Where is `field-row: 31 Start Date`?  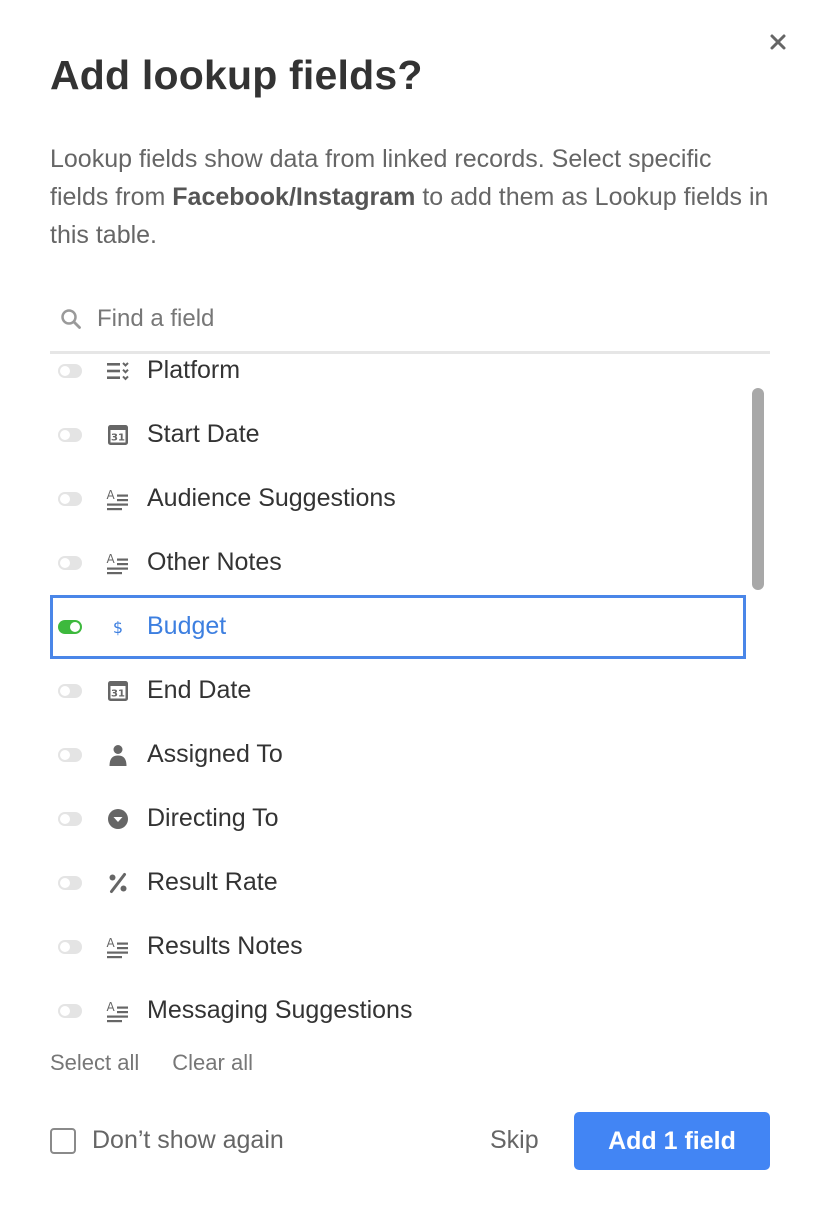 field-row: 31 Start Date is located at coordinates (398, 435).